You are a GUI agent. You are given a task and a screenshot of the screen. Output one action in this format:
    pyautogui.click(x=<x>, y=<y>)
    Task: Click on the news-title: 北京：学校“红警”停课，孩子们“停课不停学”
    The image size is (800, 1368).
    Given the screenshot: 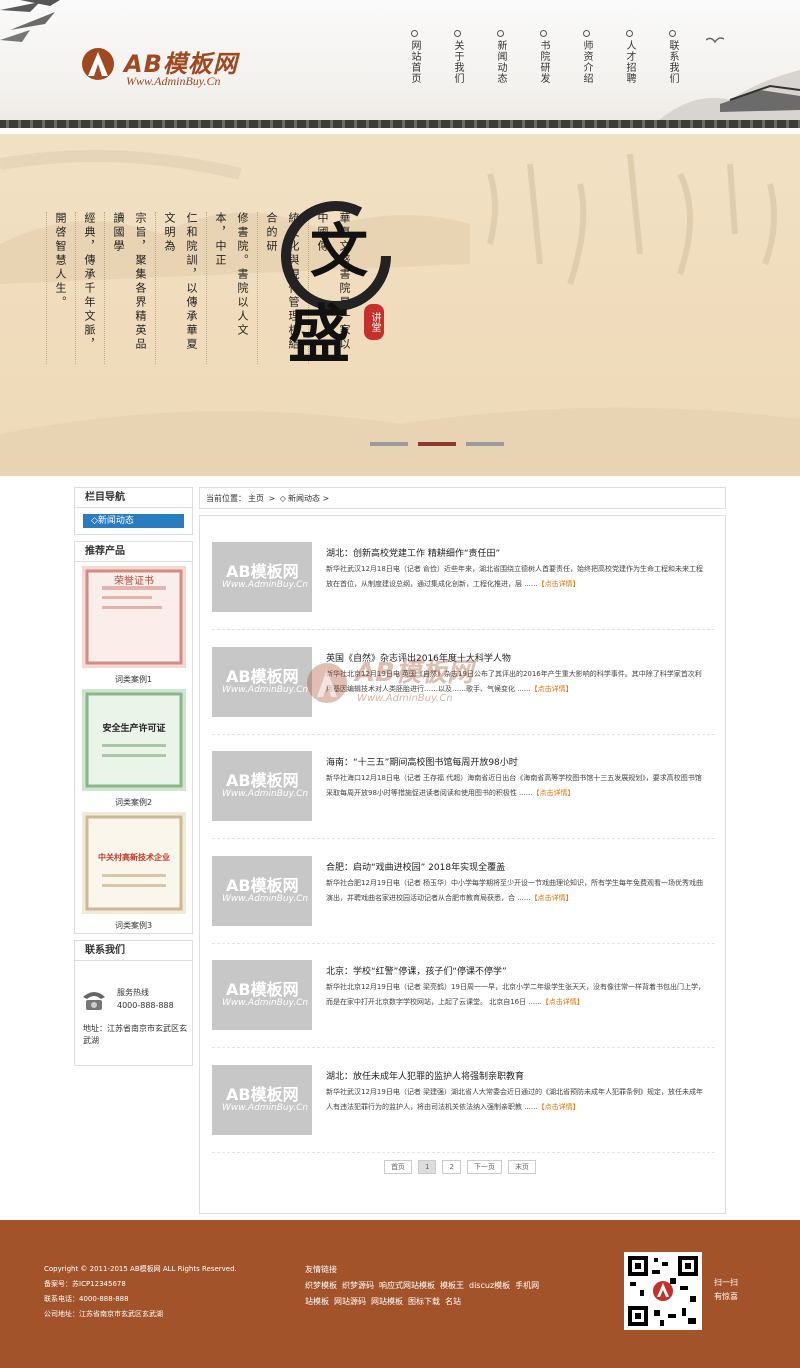 What is the action you would take?
    pyautogui.click(x=416, y=970)
    